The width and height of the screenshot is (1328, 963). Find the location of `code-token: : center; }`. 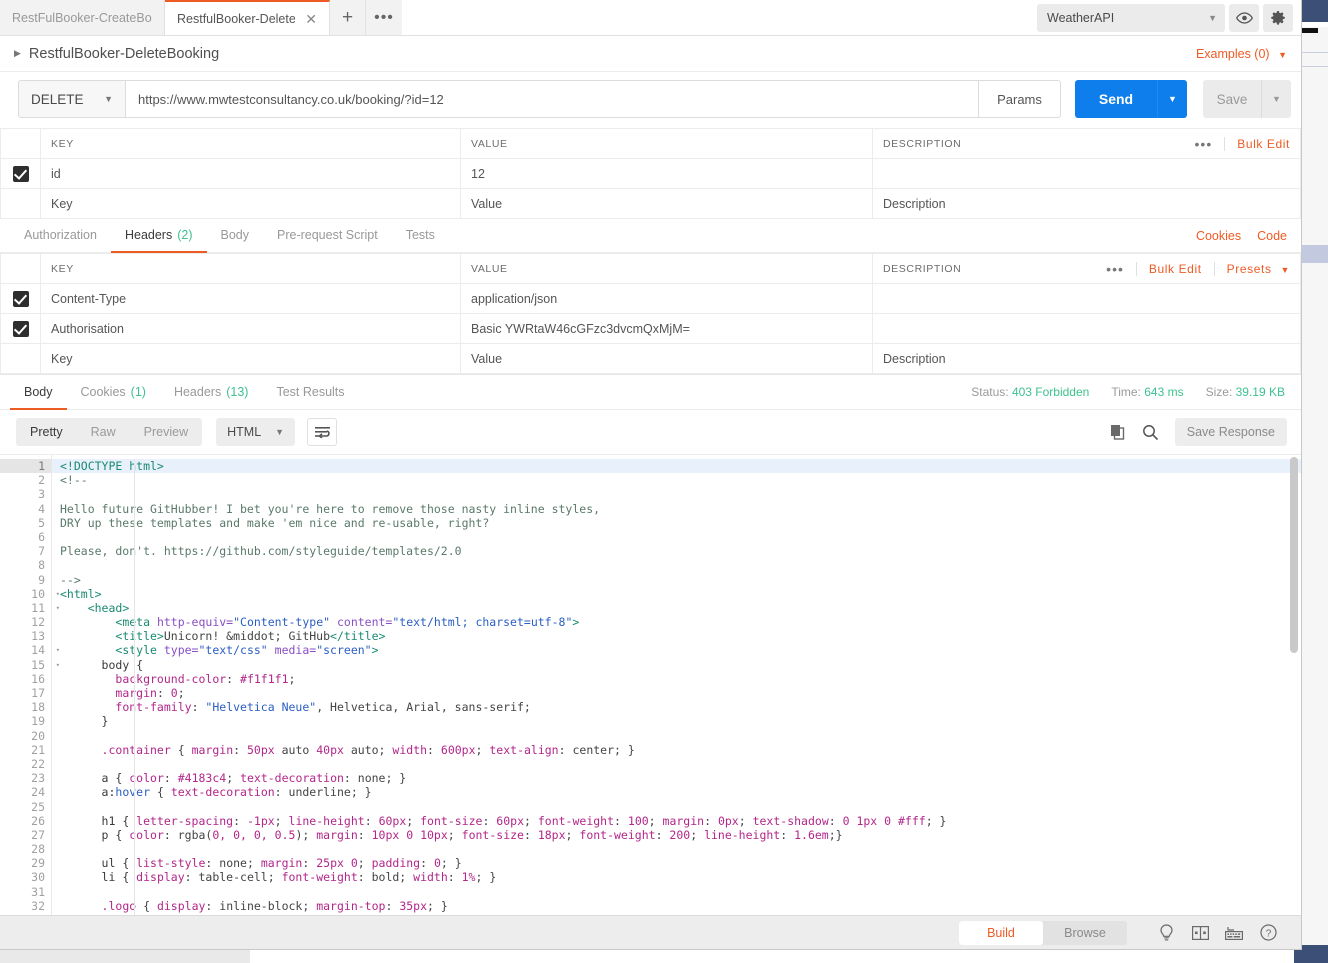

code-token: : center; } is located at coordinates (596, 749).